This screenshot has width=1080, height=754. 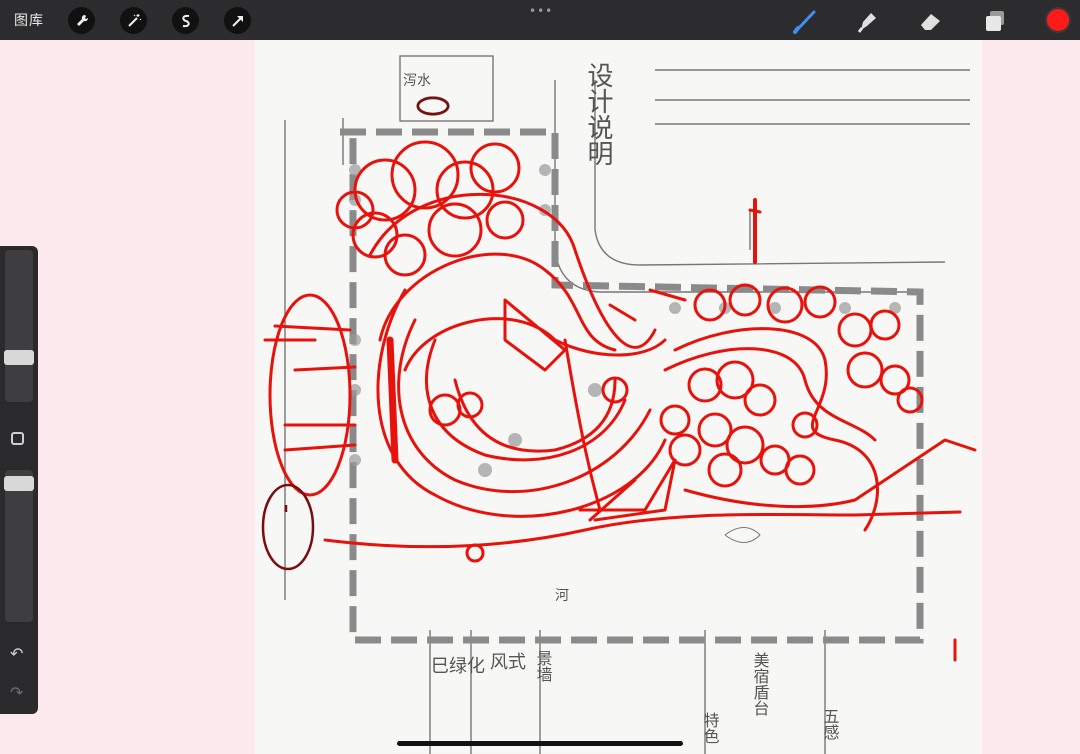 I want to click on redo-icon: ↷, so click(x=16, y=692).